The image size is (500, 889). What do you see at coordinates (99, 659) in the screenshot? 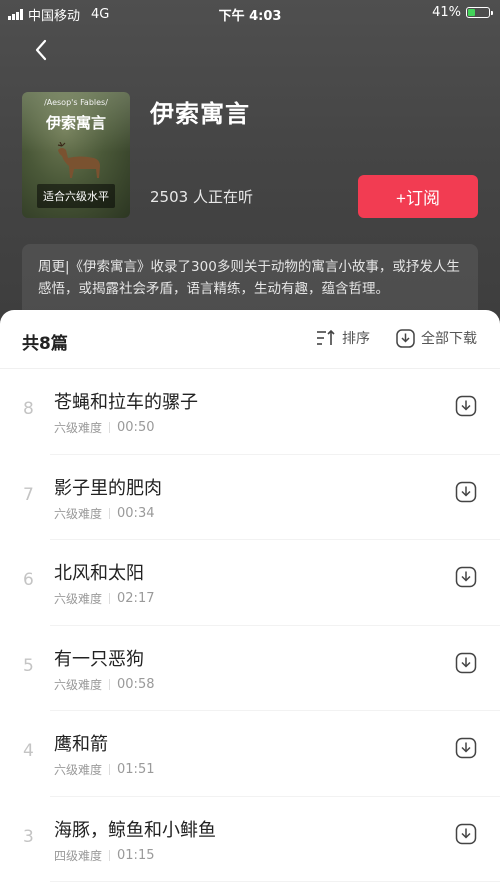
I see `episode-title: 有一只恶狗` at bounding box center [99, 659].